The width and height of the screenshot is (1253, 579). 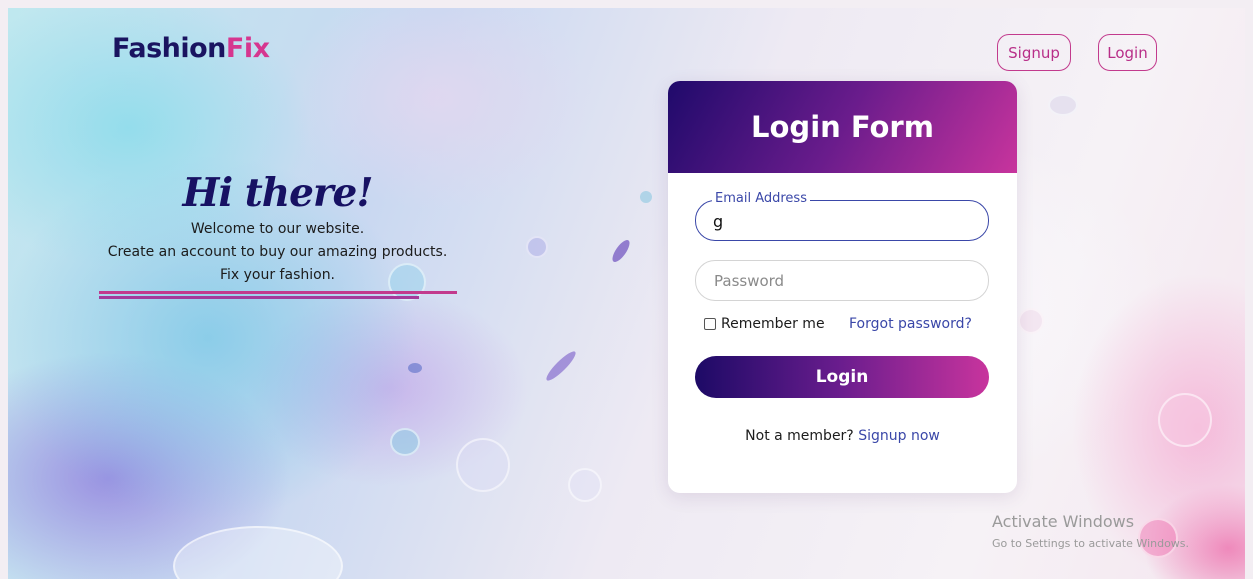 What do you see at coordinates (1091, 543) in the screenshot?
I see `watermark-subtitle: Go to Settings to activate Windows.` at bounding box center [1091, 543].